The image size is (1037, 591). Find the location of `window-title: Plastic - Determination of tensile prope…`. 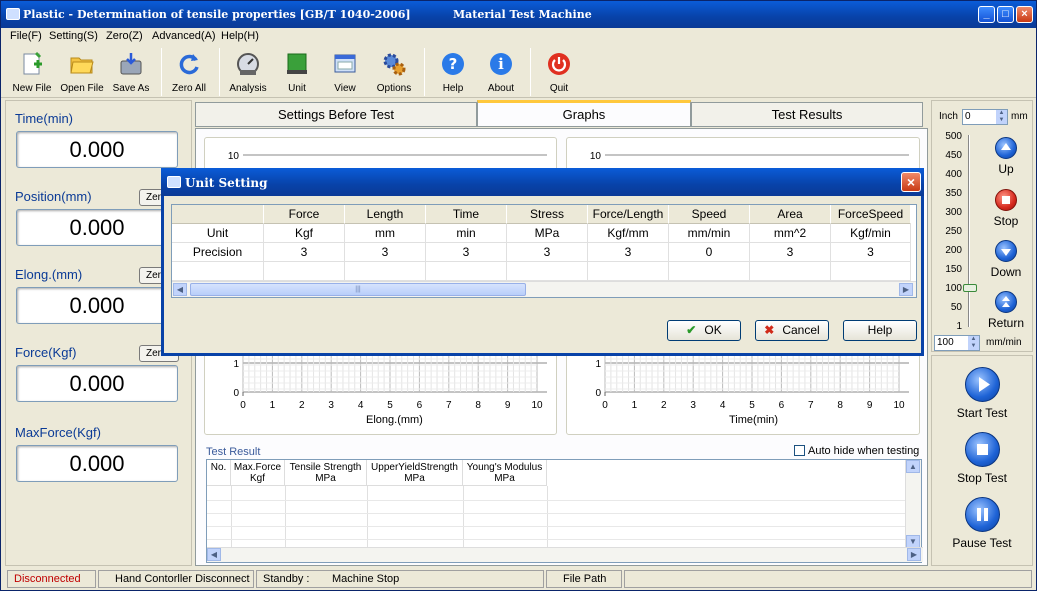

window-title: Plastic - Determination of tensile prope… is located at coordinates (217, 14).